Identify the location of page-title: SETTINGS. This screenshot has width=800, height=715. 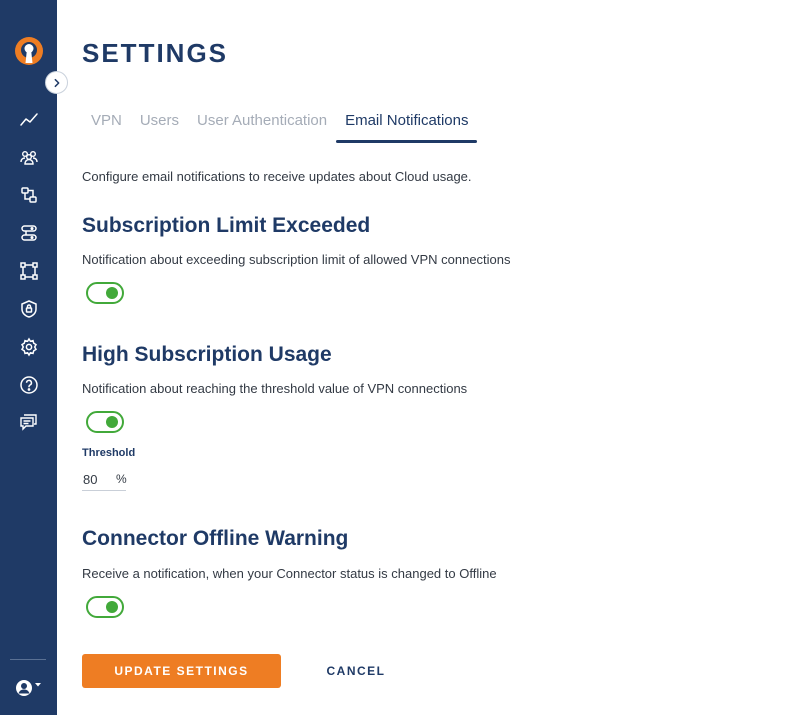
(155, 53).